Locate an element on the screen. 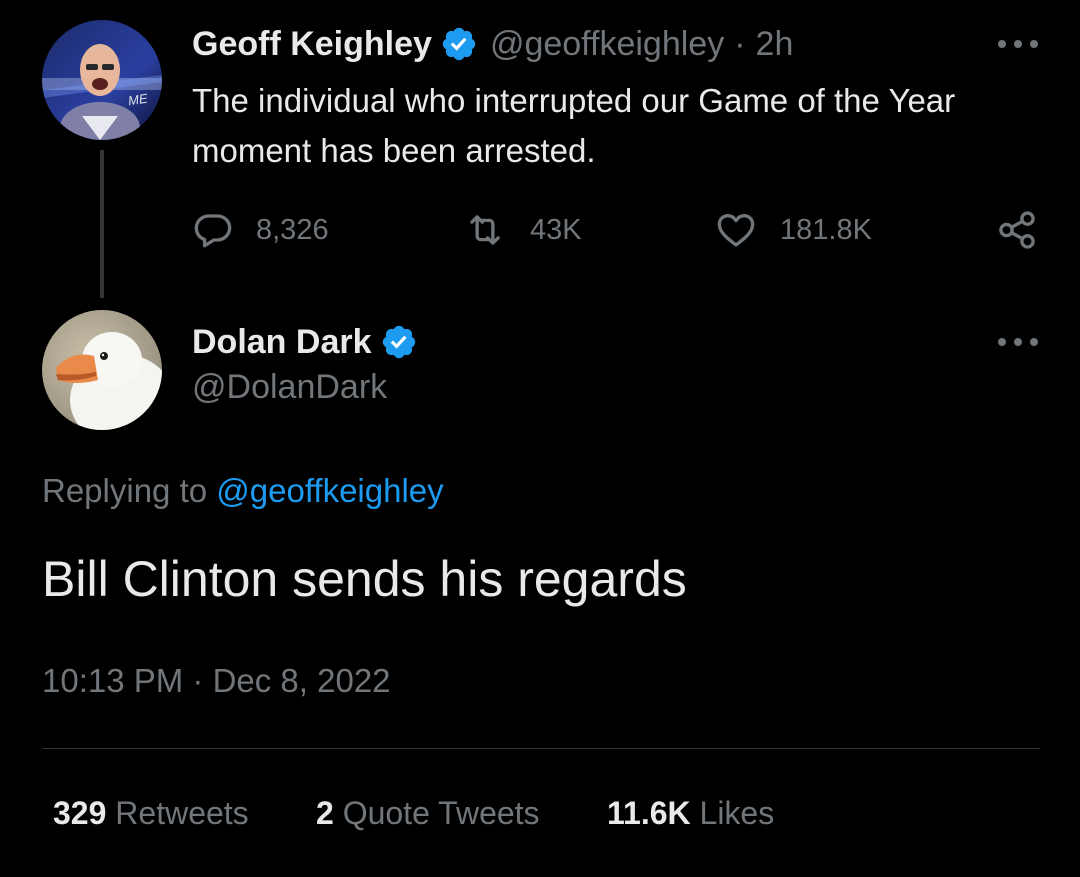 The image size is (1080, 877). parent-time-ago: 2h is located at coordinates (775, 44).